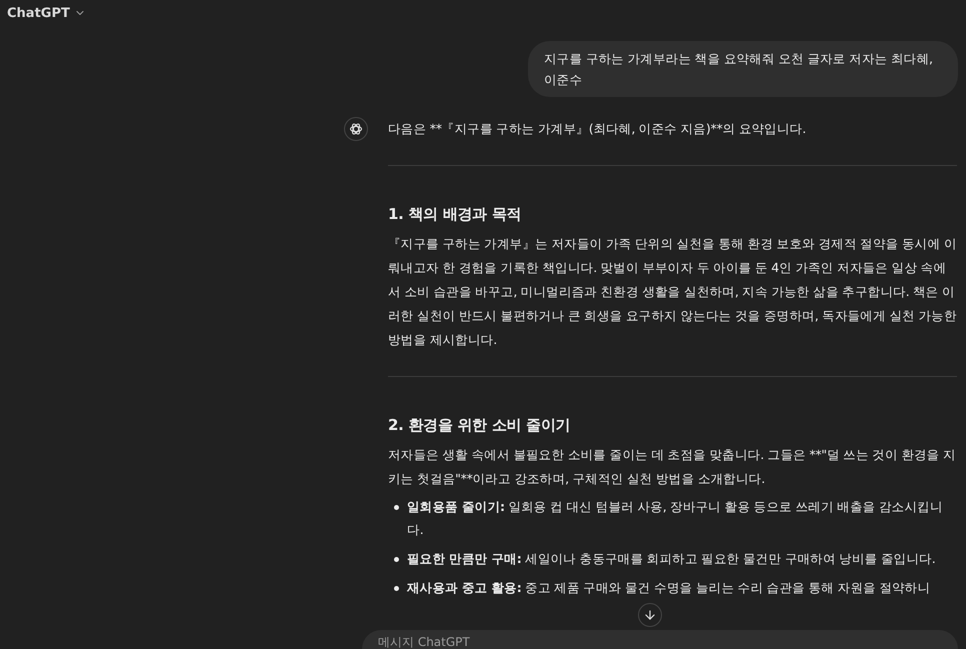  What do you see at coordinates (668, 588) in the screenshot?
I see `list-item: 재사용과 중고 활용: 중고 제품 구매와 물건 수명을 늘리는 수리 습관을 통해 자원을 절약하니` at bounding box center [668, 588].